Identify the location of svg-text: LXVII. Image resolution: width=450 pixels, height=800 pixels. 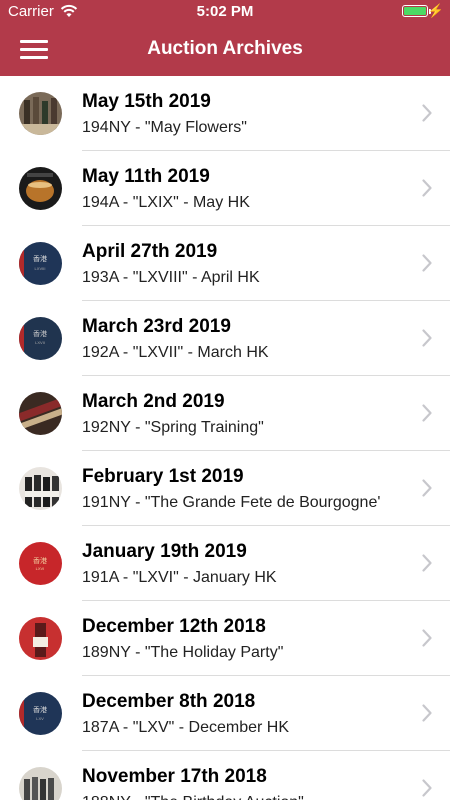
(40, 342).